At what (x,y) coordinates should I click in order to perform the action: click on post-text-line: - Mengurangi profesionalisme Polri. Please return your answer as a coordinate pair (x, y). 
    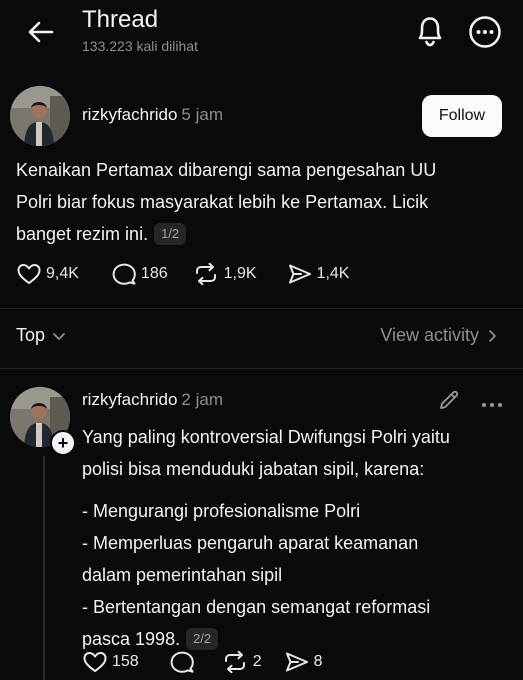
    Looking at the image, I should click on (221, 511).